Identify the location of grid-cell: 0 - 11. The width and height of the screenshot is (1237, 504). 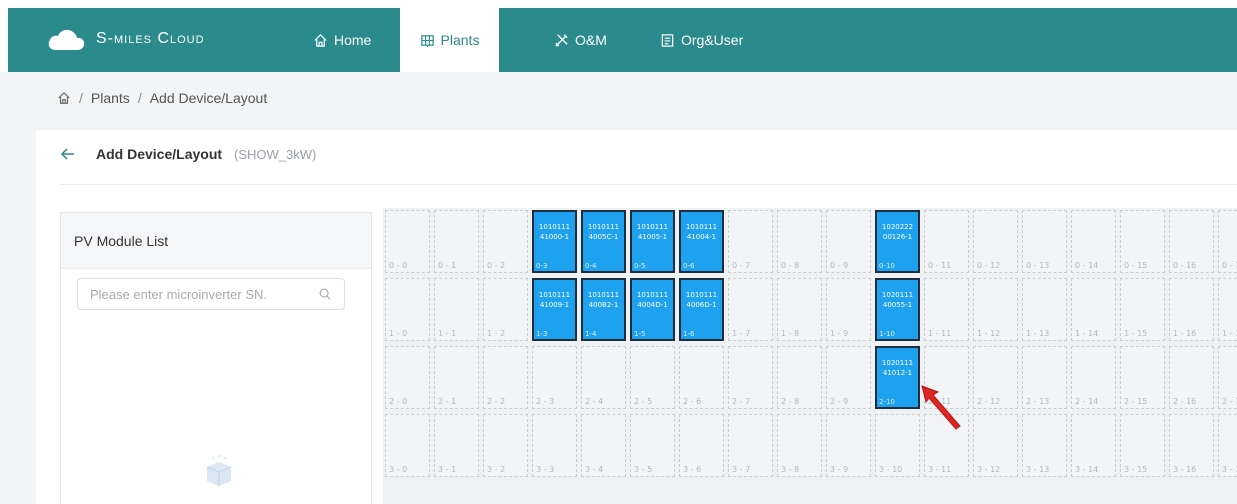
(946, 241).